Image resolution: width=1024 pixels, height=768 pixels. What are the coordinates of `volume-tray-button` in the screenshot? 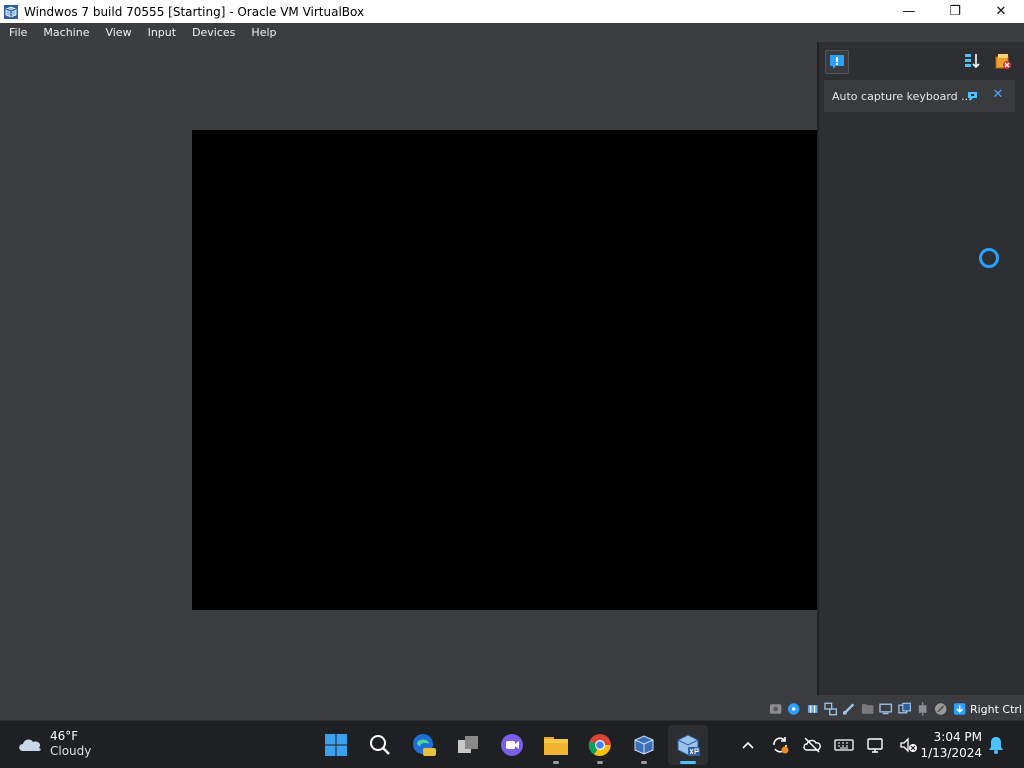 It's located at (908, 745).